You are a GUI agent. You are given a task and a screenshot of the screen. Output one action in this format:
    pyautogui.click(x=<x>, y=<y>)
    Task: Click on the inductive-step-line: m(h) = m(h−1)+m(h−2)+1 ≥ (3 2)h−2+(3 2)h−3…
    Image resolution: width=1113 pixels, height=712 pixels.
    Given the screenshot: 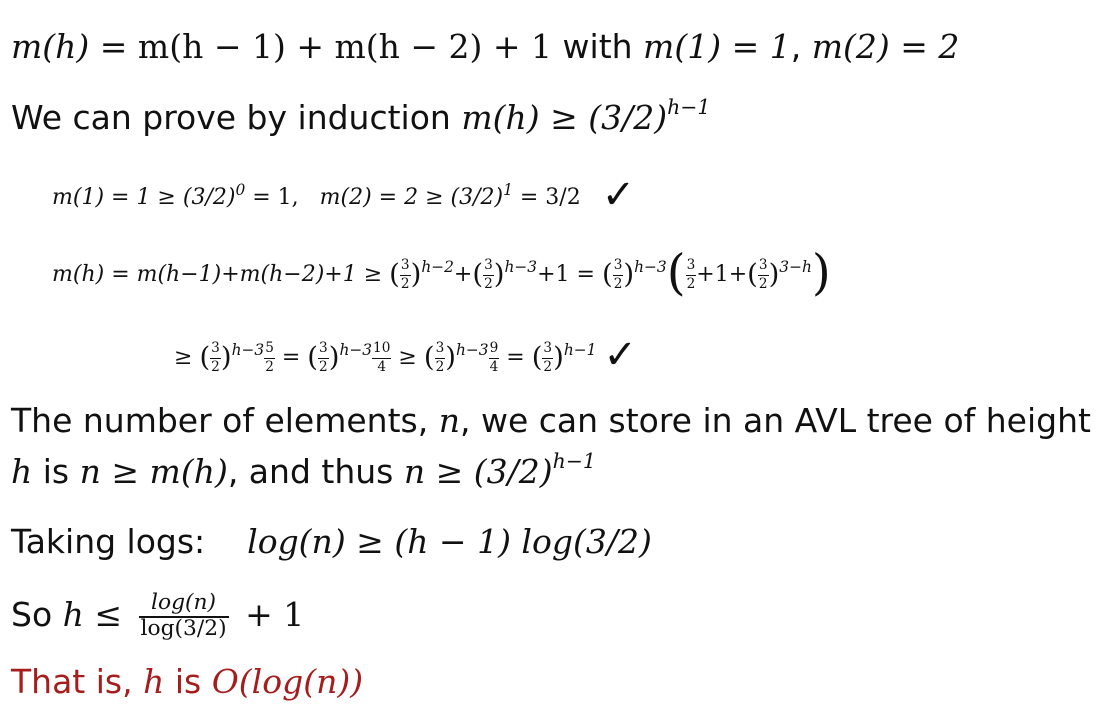 What is the action you would take?
    pyautogui.click(x=441, y=272)
    